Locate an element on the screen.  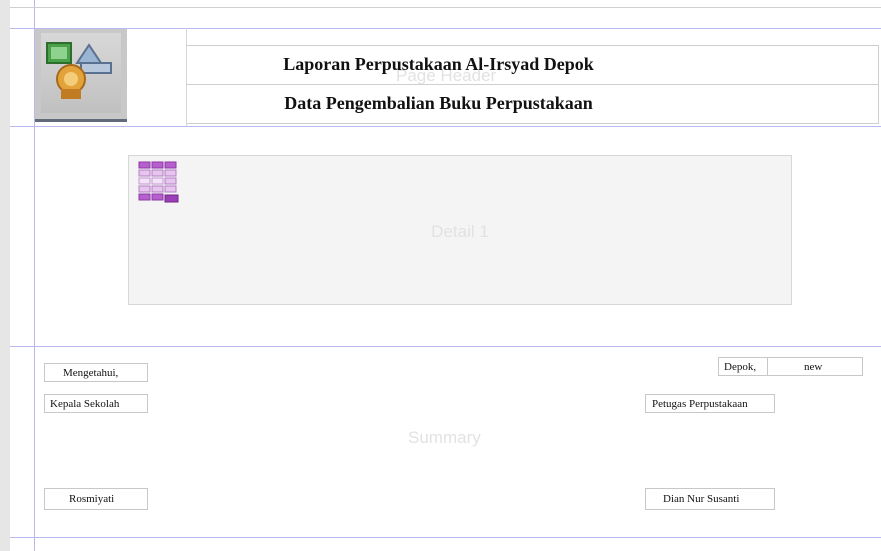
report-logo is located at coordinates (81, 75).